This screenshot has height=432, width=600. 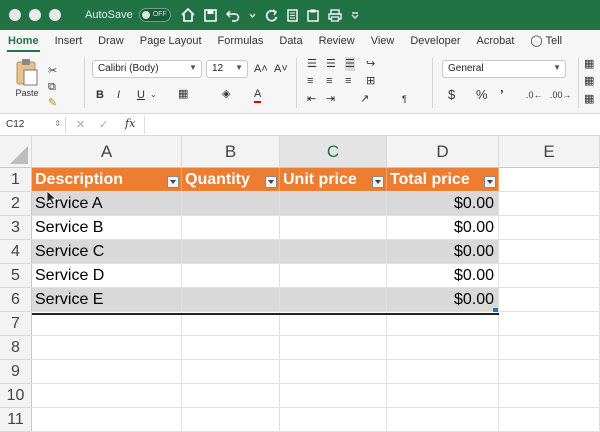 What do you see at coordinates (271, 15) in the screenshot?
I see `redo-icon` at bounding box center [271, 15].